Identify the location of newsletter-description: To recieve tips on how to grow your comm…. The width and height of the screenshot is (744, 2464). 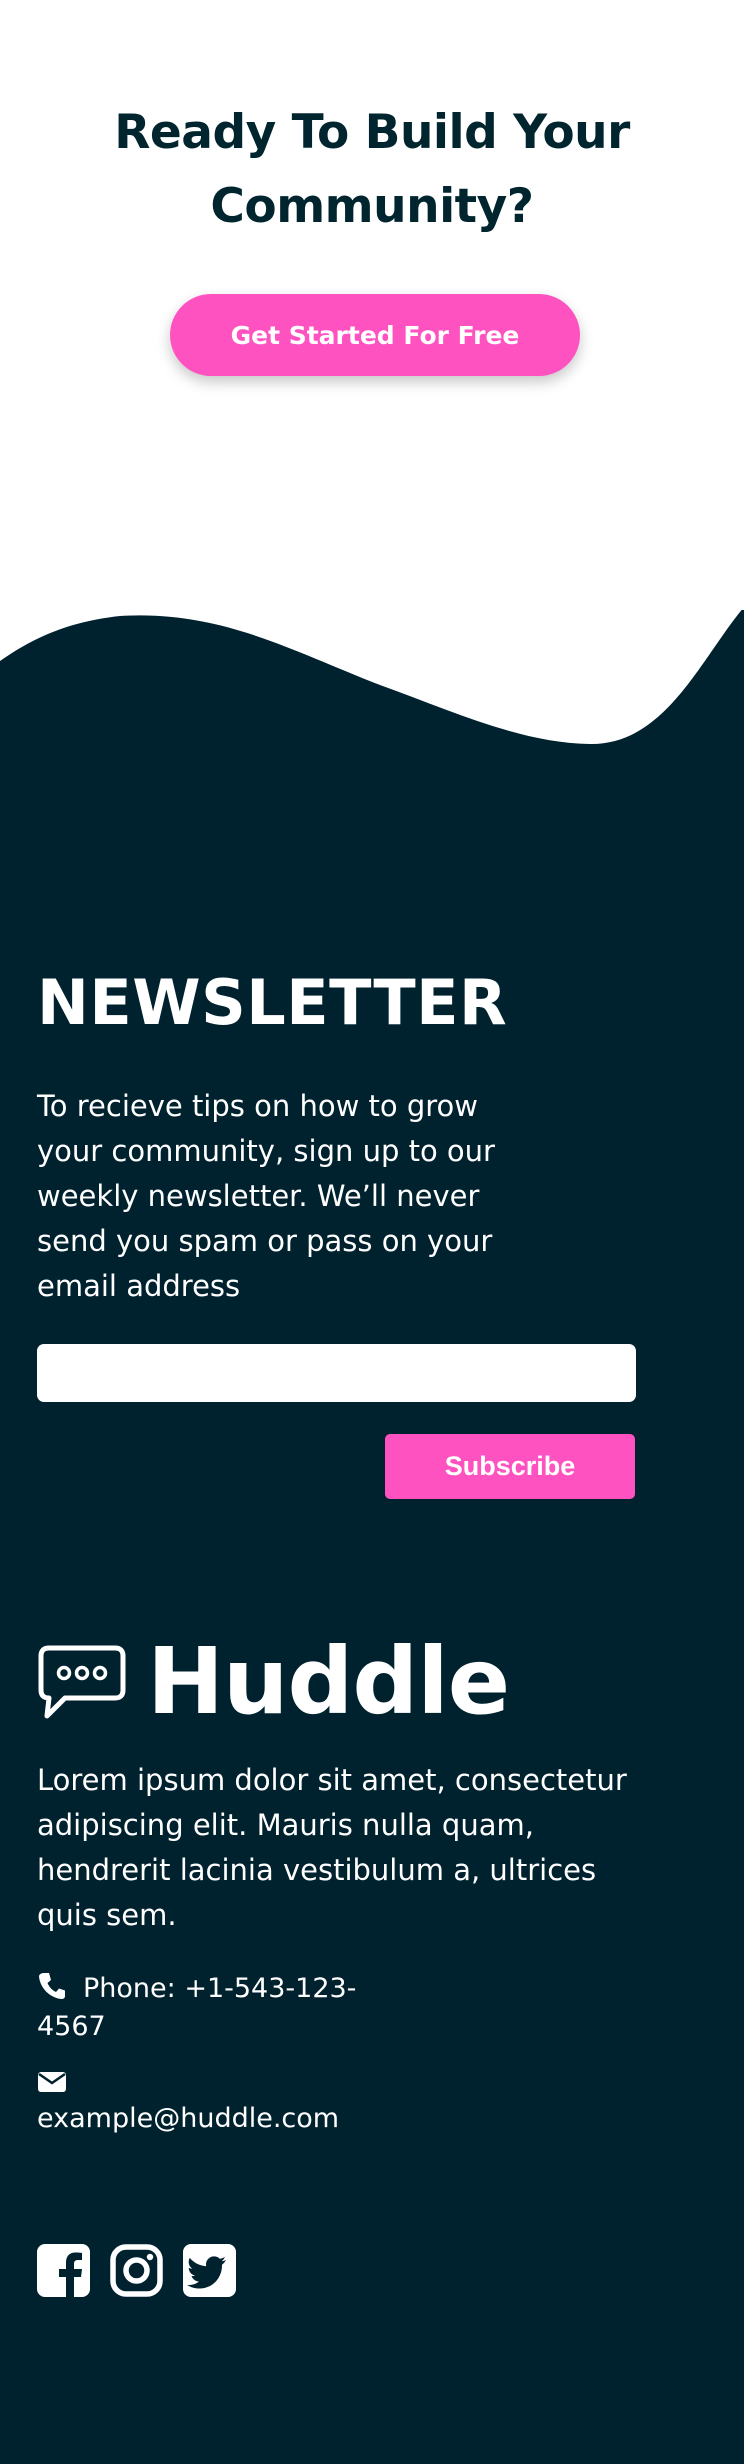
(266, 1196).